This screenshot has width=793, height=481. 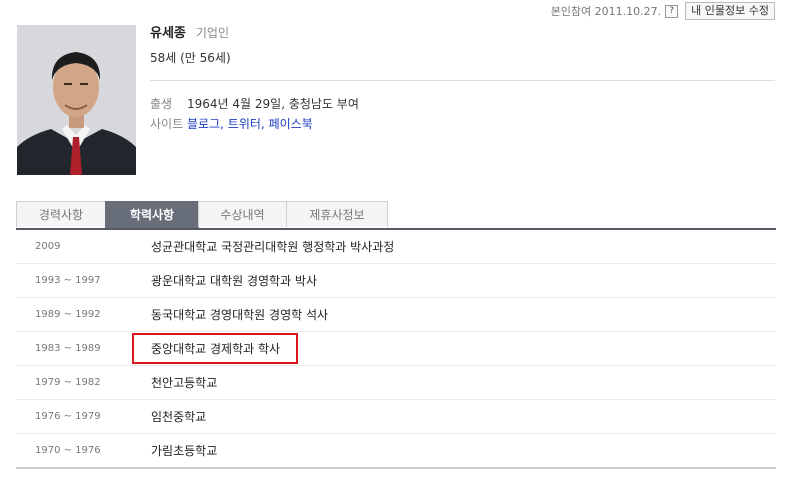 What do you see at coordinates (61, 214) in the screenshot?
I see `tab-career: 경력사항` at bounding box center [61, 214].